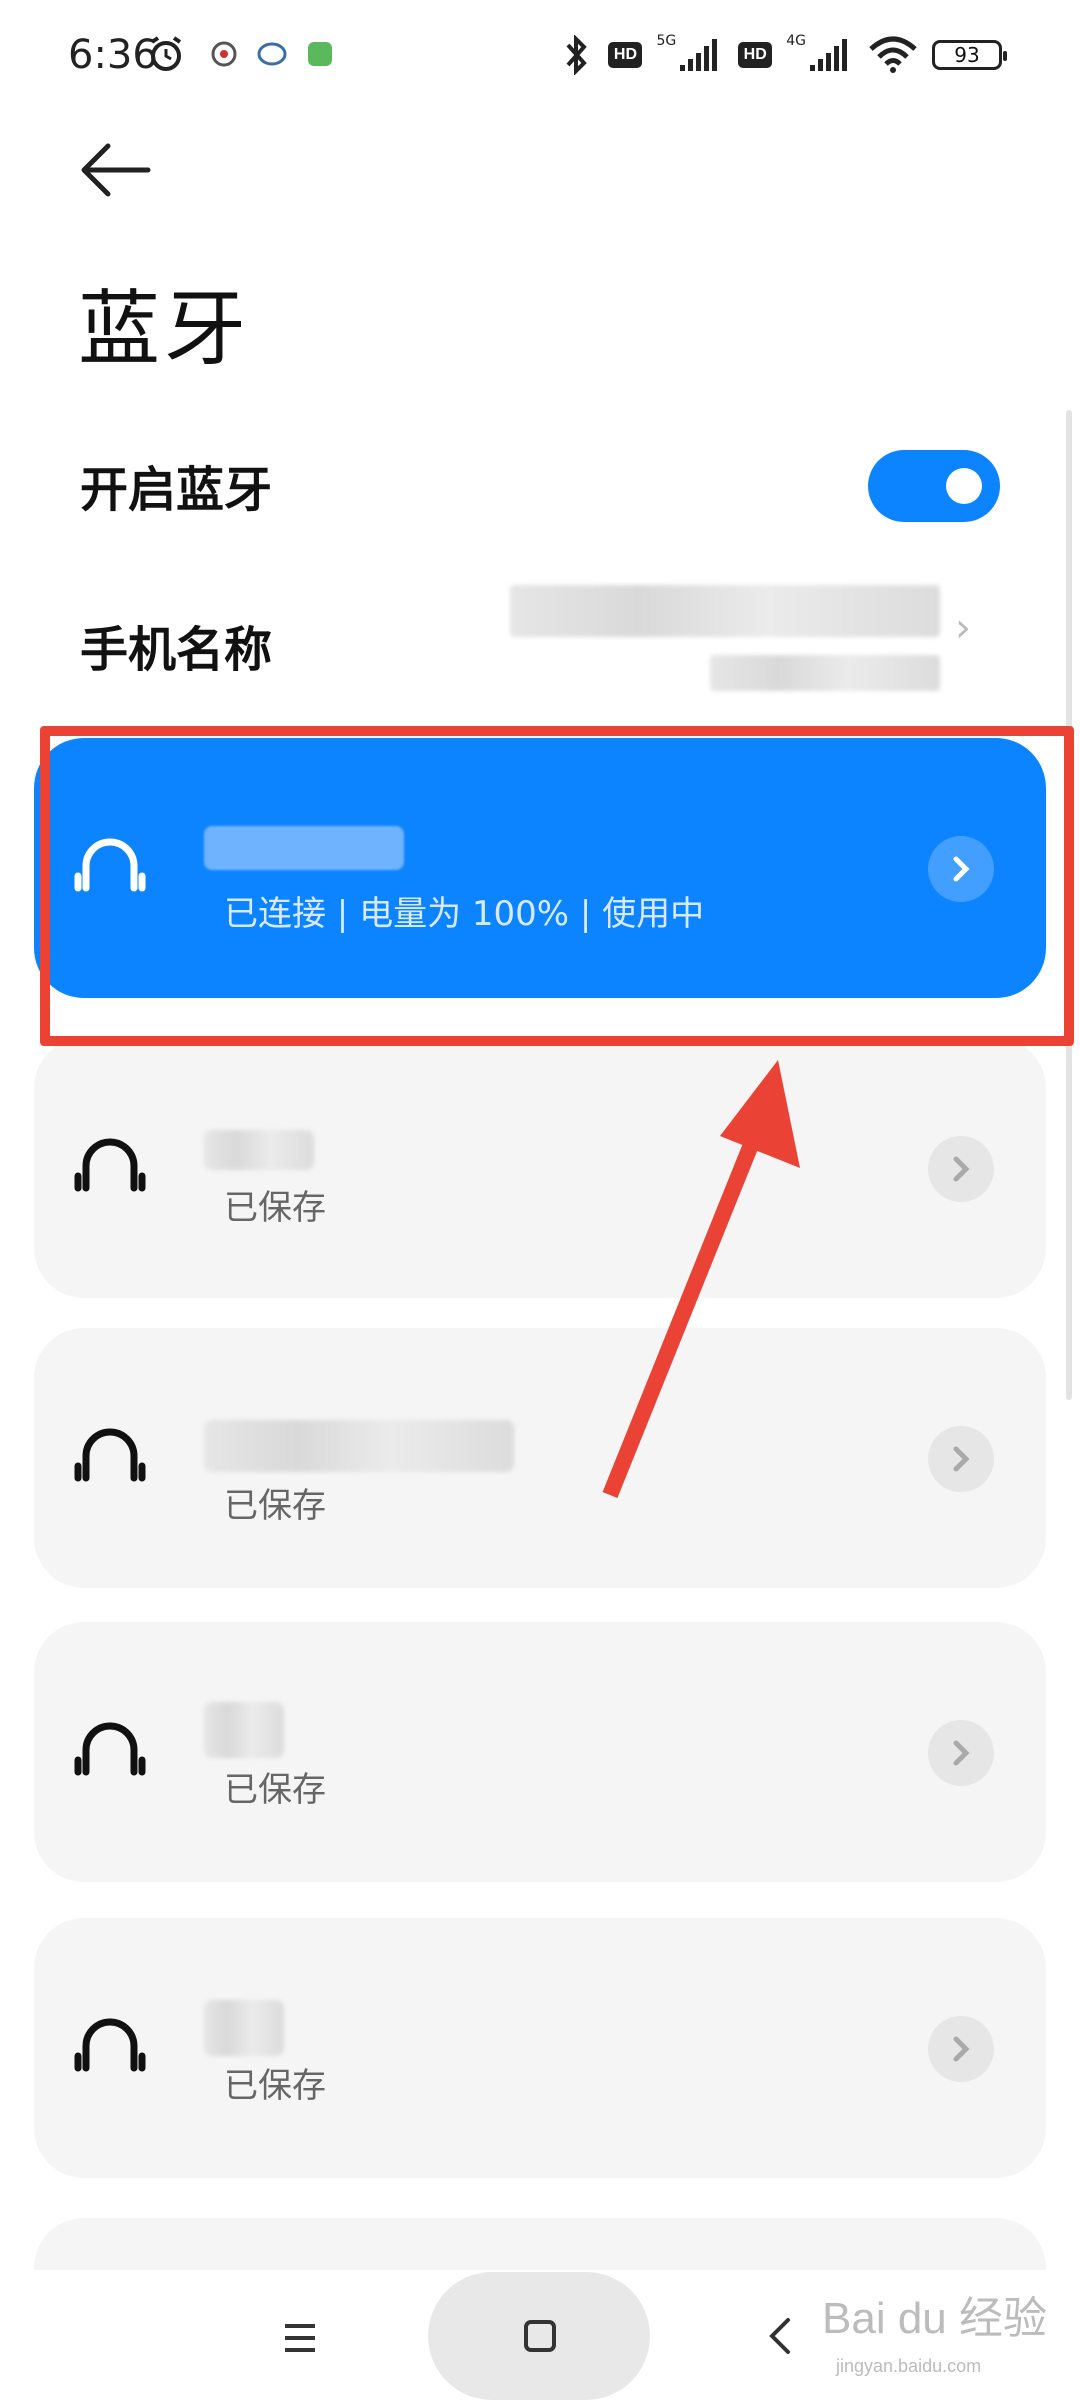  Describe the element at coordinates (540, 642) in the screenshot. I see `phone-name-row: 手机名称 ›` at that location.